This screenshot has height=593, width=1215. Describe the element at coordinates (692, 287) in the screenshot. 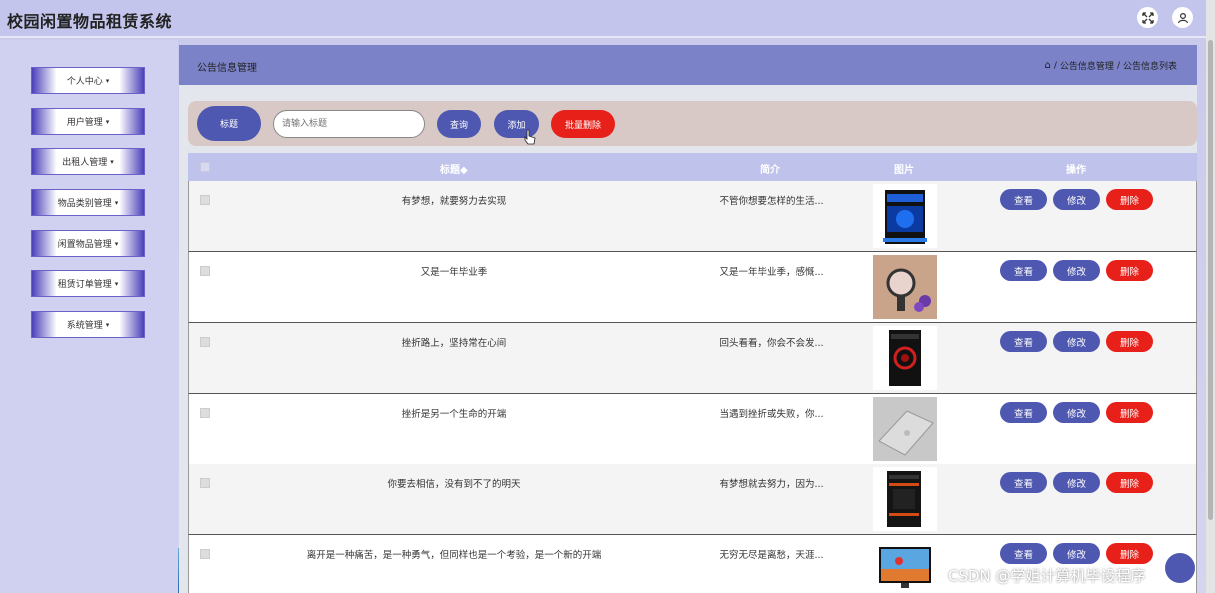

I see `table-row: 又是一年毕业季 又是一年毕业季，感慨... 查看 修改 删除` at that location.